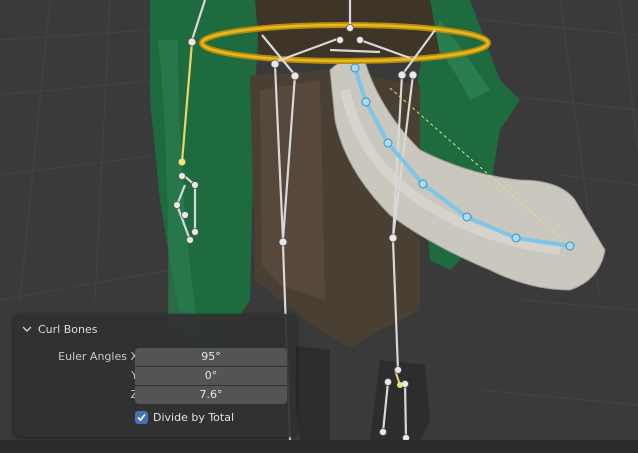 The height and width of the screenshot is (453, 638). I want to click on panel-title: Curl Bones, so click(68, 329).